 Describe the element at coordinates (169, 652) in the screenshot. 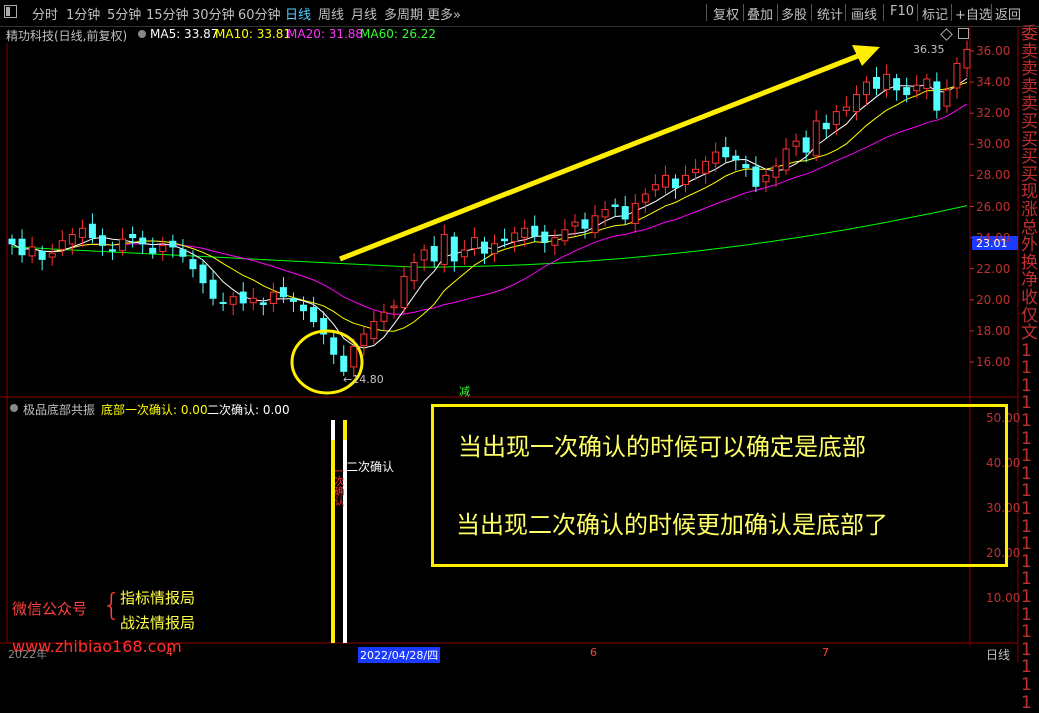

I see `axis-month-4: 4` at that location.